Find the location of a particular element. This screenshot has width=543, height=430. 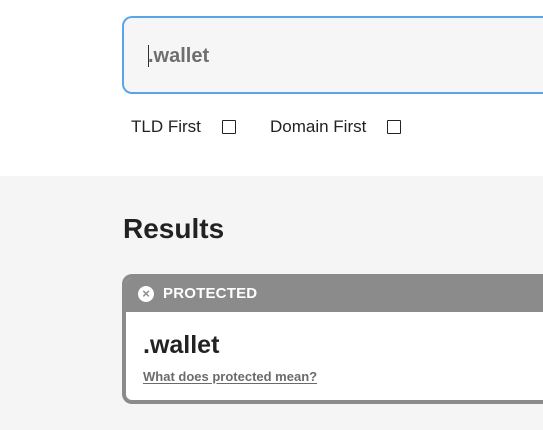

domain-first-option: Domain First is located at coordinates (336, 127).